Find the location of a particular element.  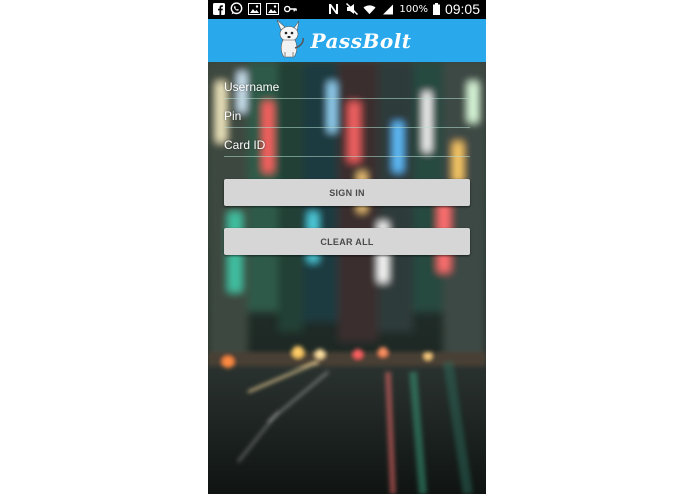

username-label: Username is located at coordinates (252, 87).